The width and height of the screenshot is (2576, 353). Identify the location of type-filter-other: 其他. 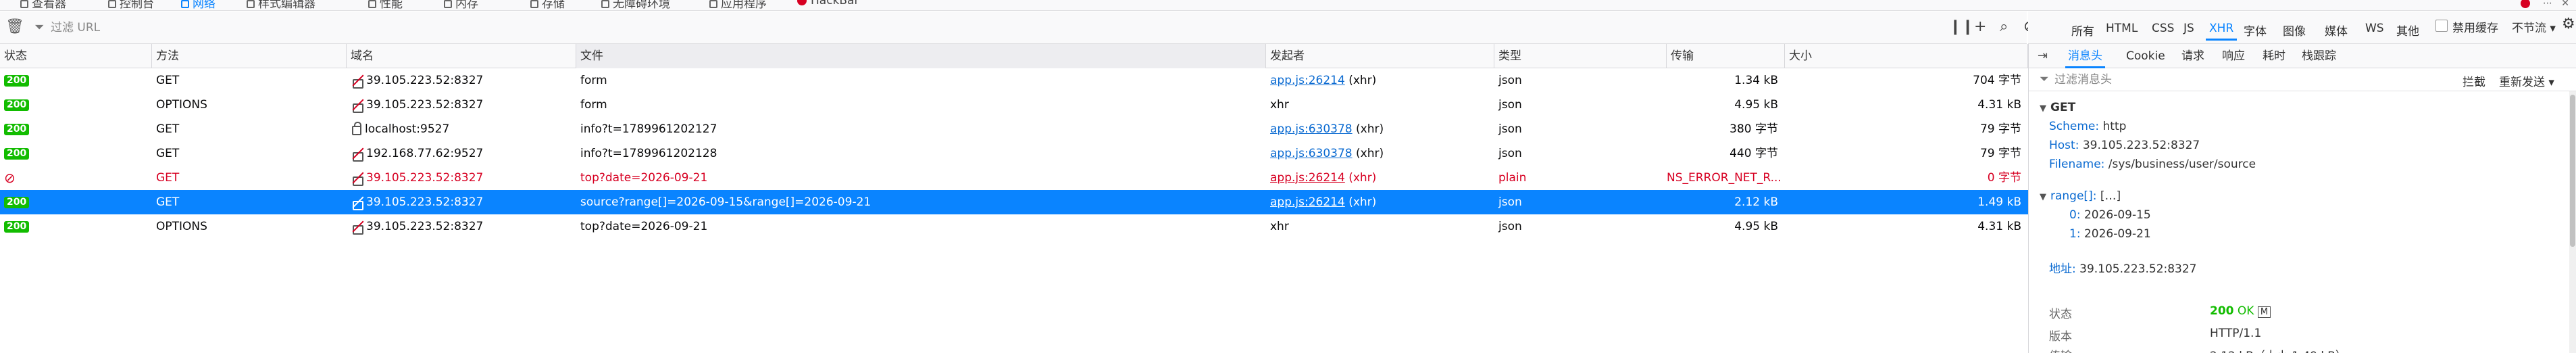
(2408, 30).